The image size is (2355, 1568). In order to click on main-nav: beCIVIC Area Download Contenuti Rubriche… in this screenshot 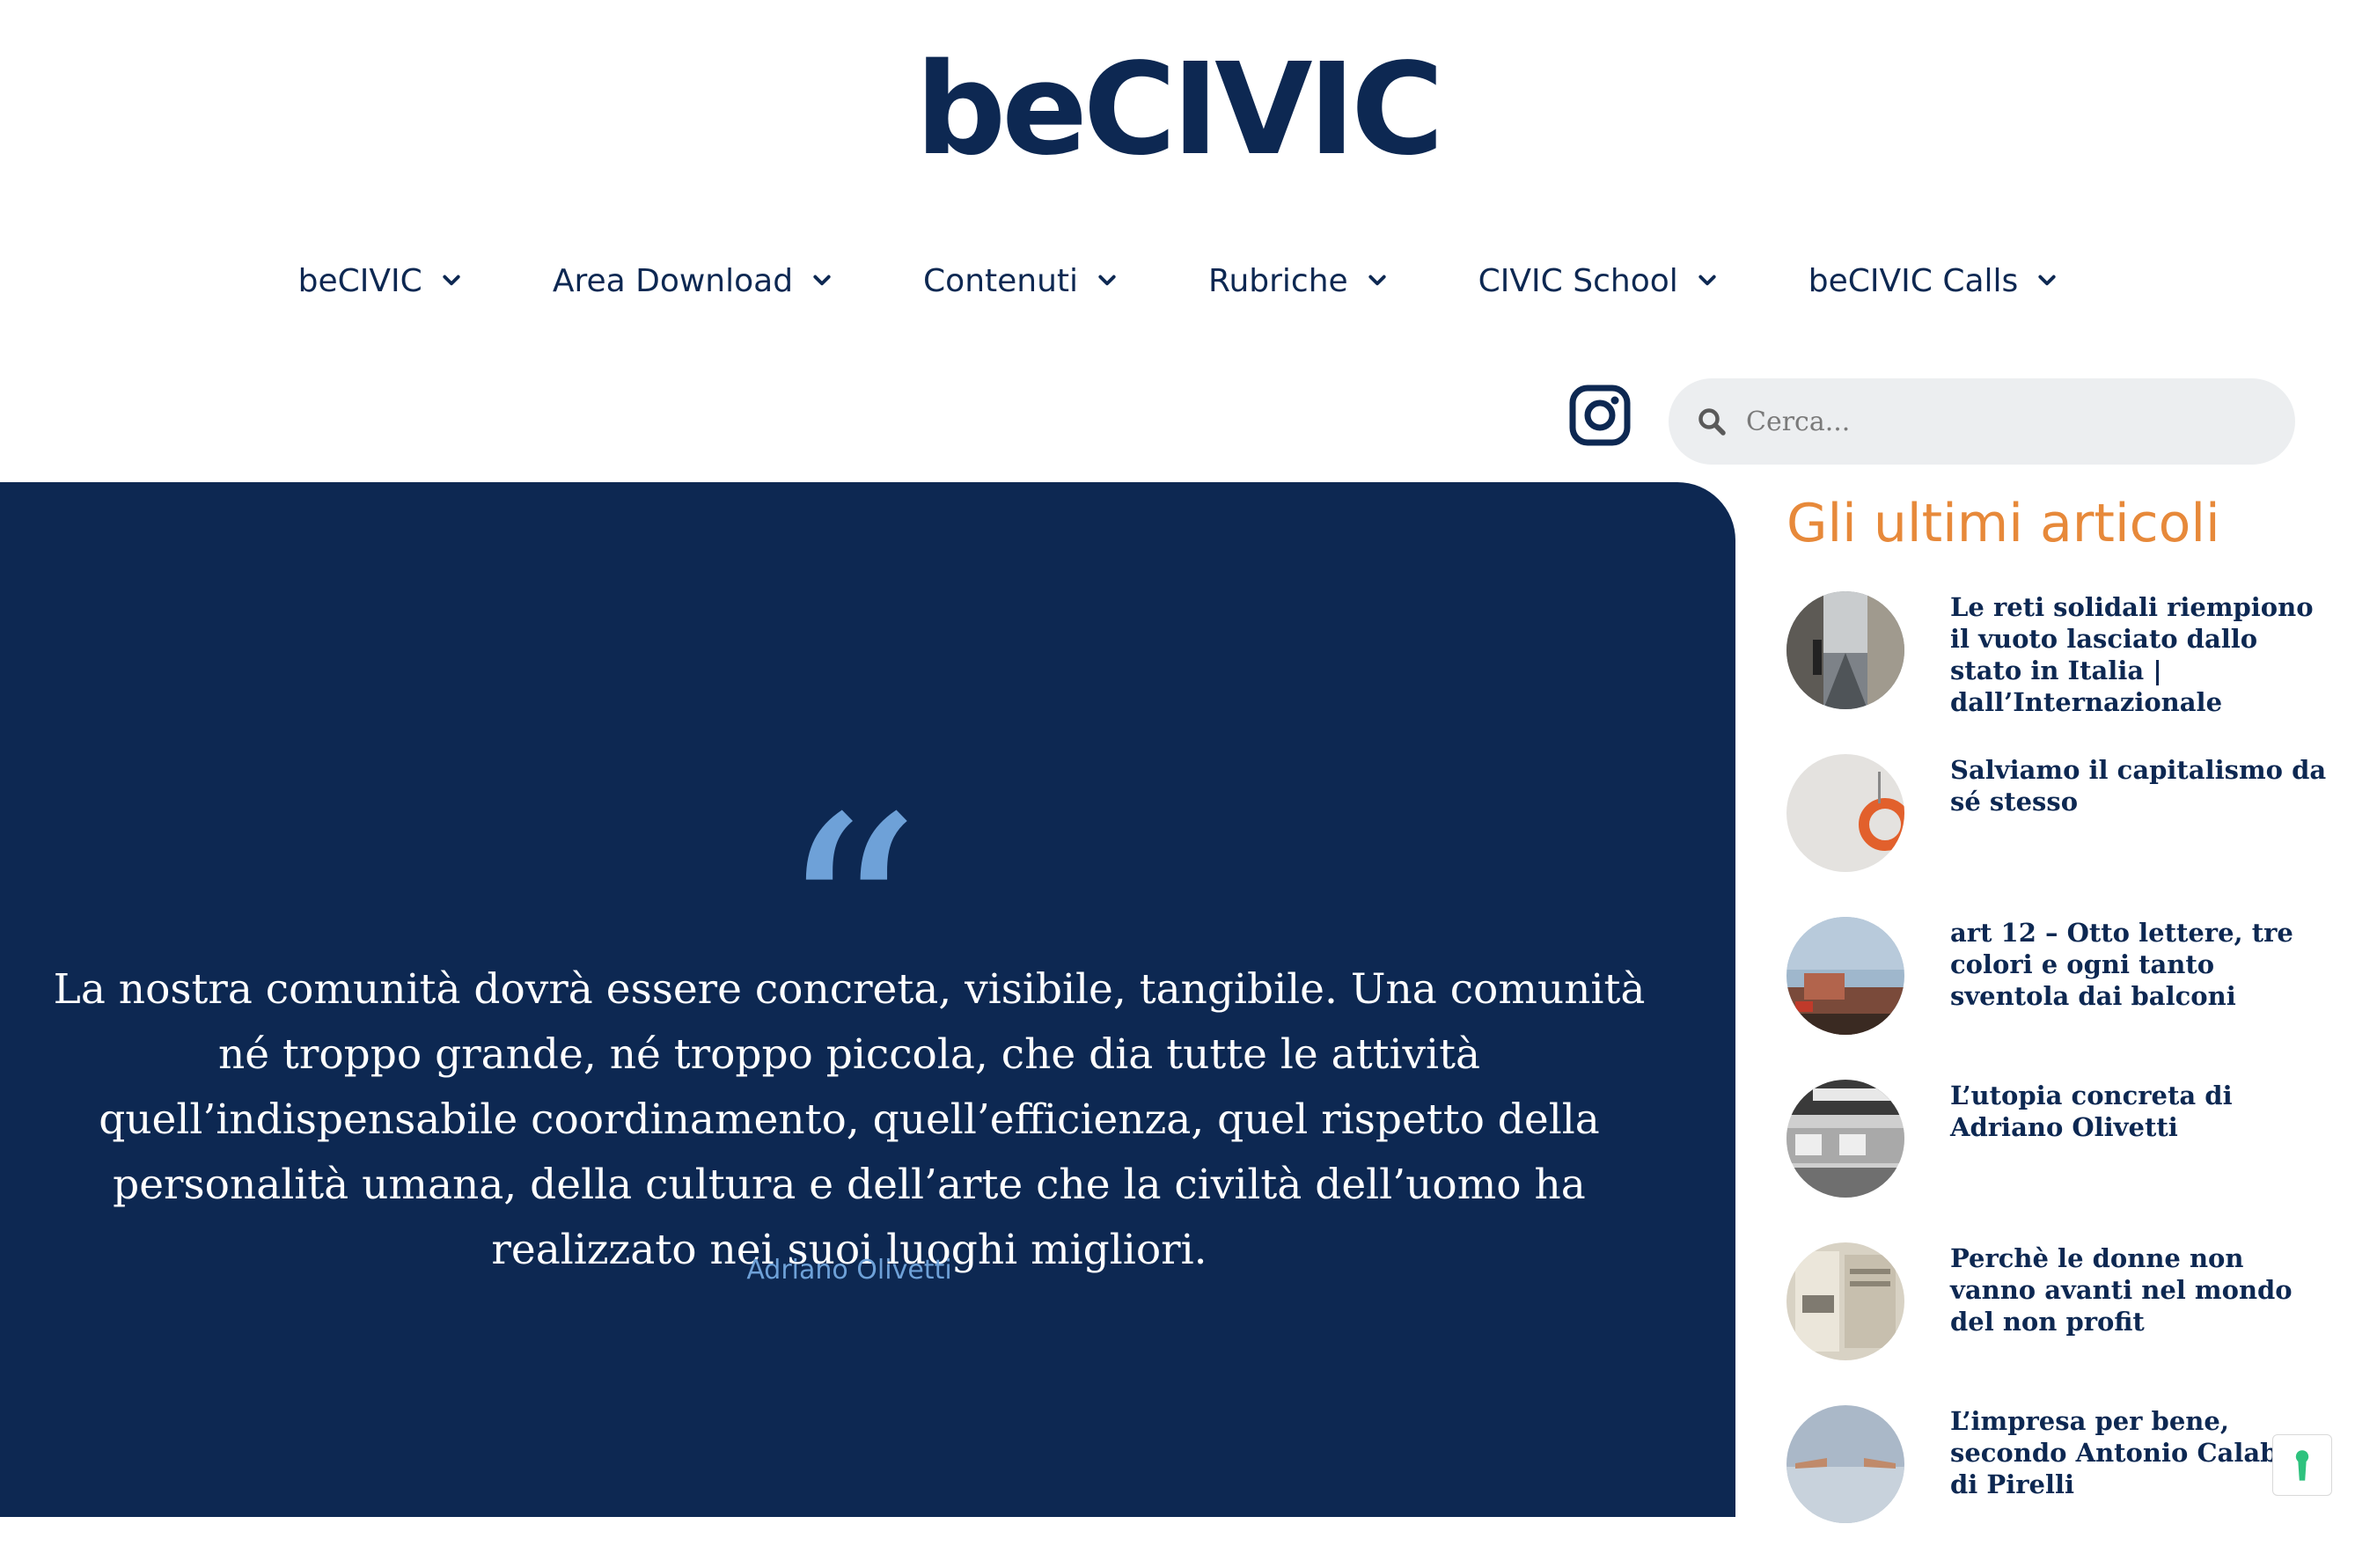, I will do `click(1177, 280)`.